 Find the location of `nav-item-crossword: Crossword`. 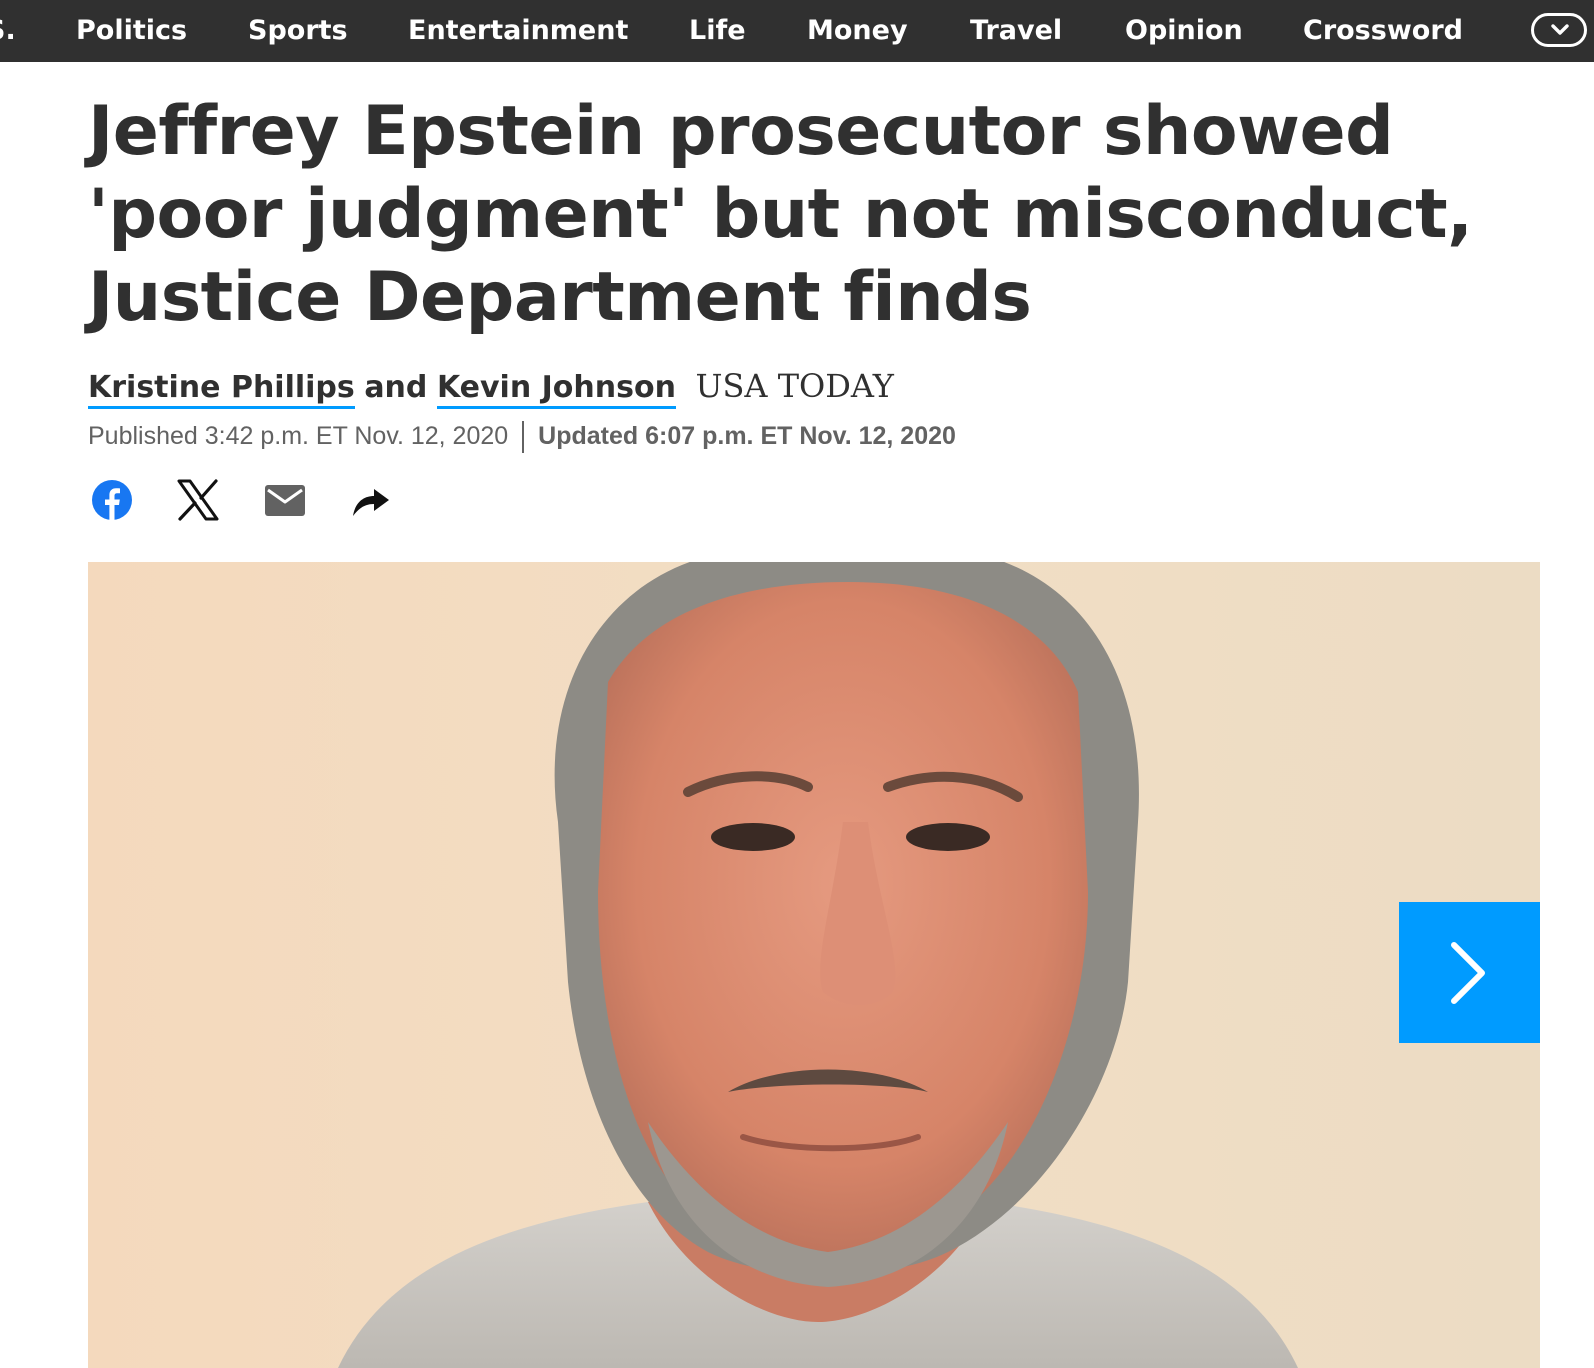

nav-item-crossword: Crossword is located at coordinates (1383, 31).